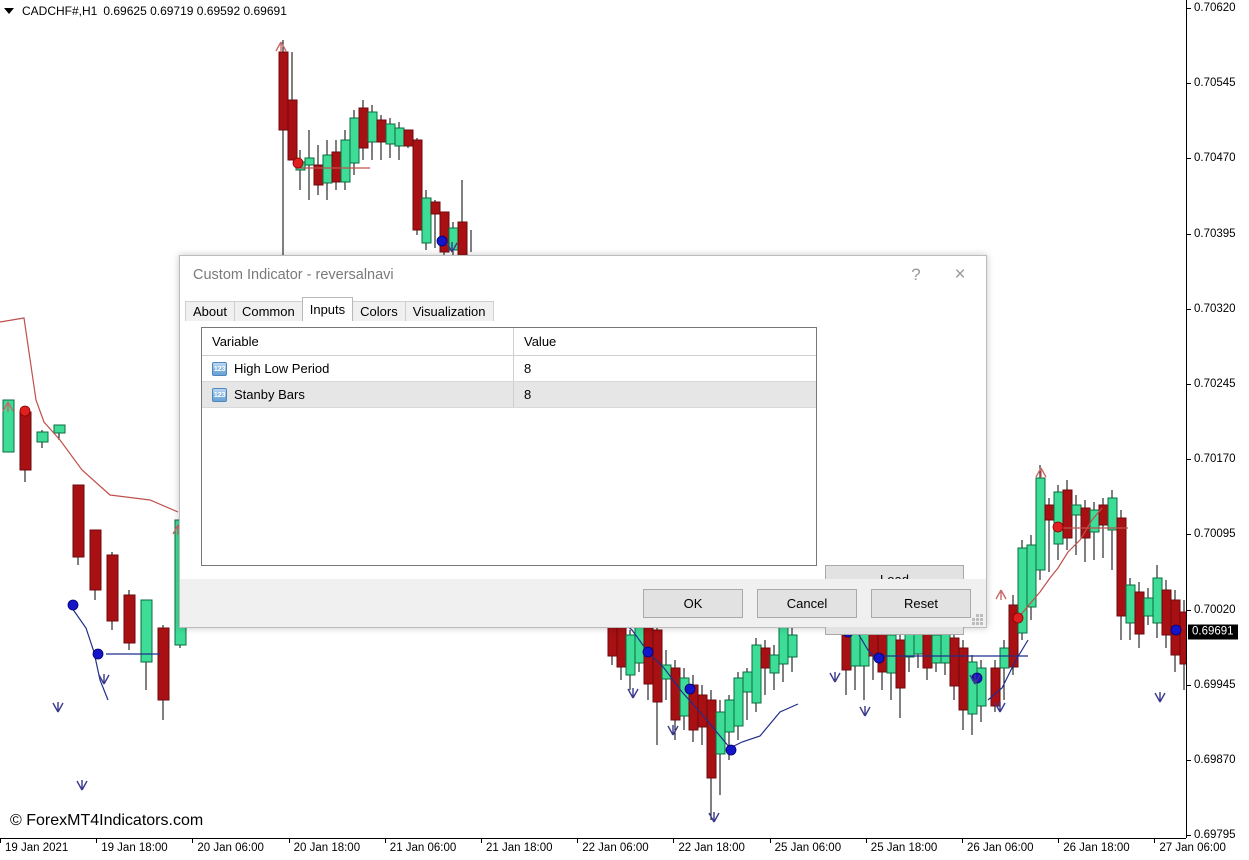 This screenshot has height=860, width=1249. What do you see at coordinates (327, 309) in the screenshot?
I see `tab-inputs: Inputs` at bounding box center [327, 309].